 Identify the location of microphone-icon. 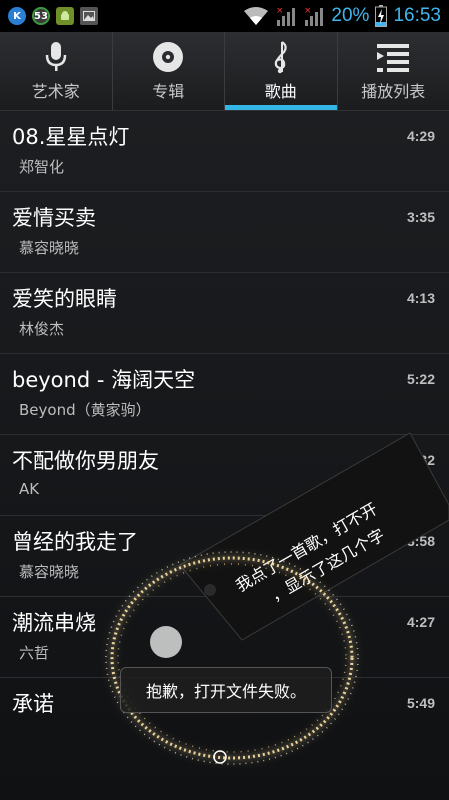
(56, 57).